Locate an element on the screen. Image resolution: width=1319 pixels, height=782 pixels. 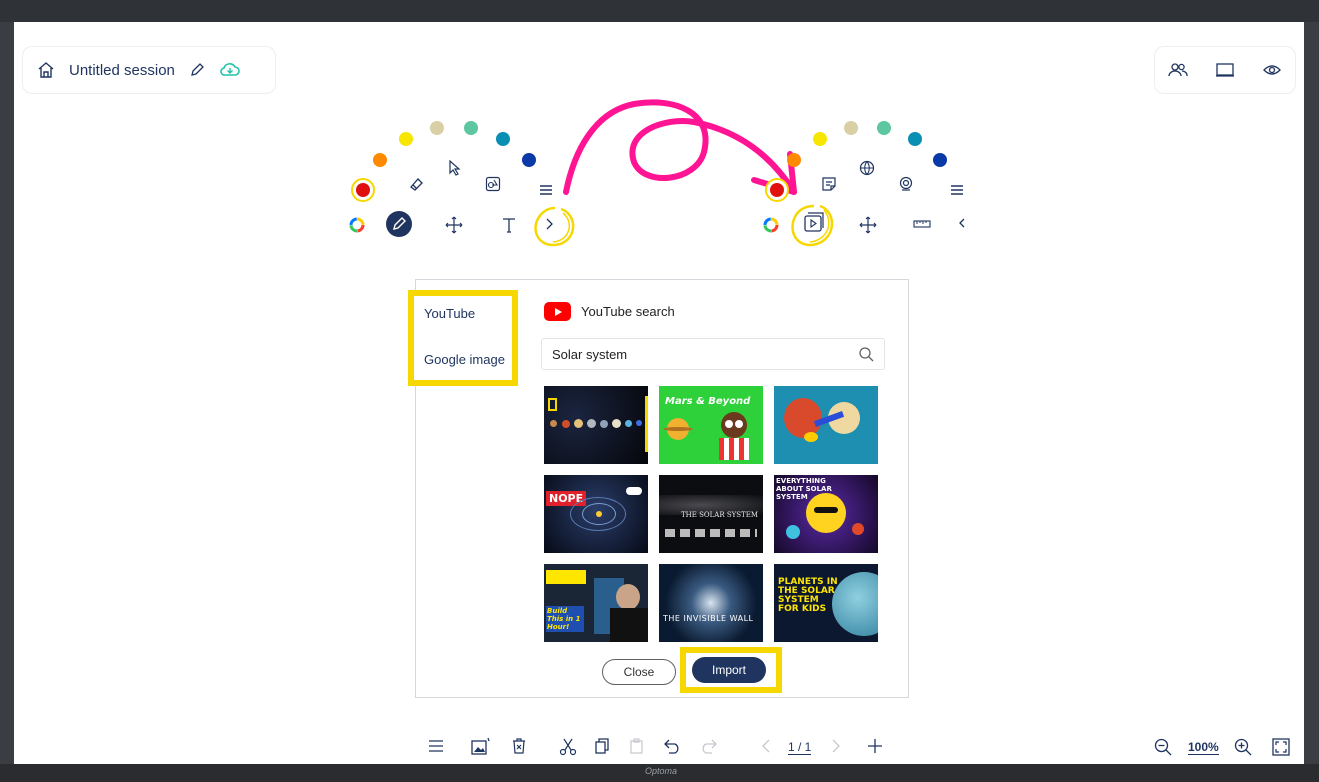
session-bar: Untitled session is located at coordinates (149, 70).